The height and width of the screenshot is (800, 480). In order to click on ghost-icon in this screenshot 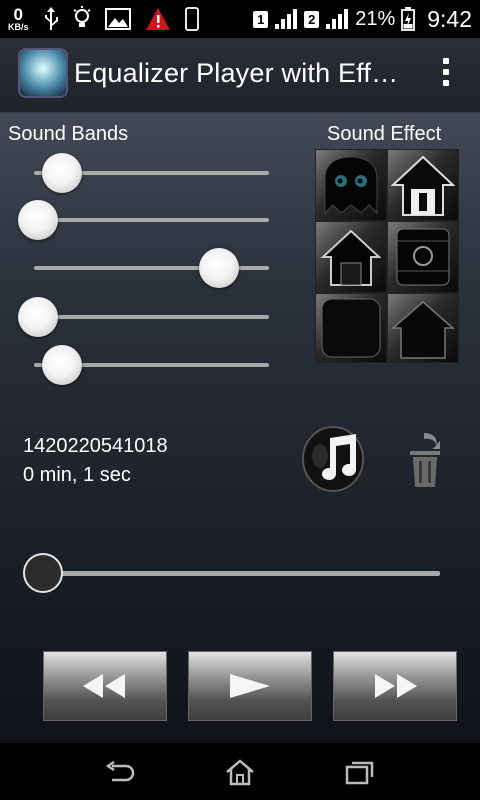, I will do `click(351, 185)`.